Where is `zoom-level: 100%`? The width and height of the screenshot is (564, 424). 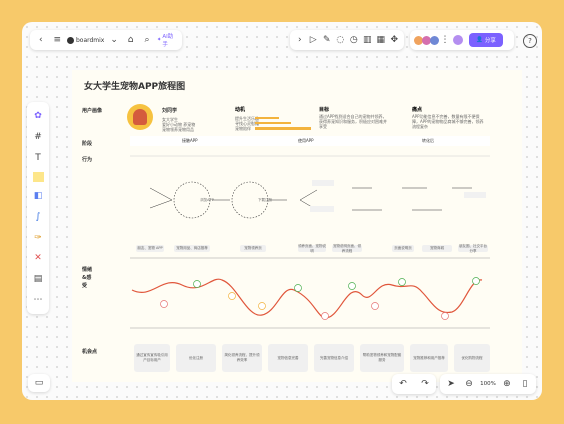
zoom-level: 100% is located at coordinates (488, 384).